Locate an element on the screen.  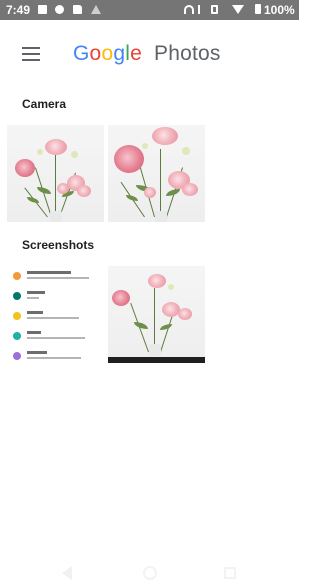
logo-letter: g is located at coordinates (119, 53).